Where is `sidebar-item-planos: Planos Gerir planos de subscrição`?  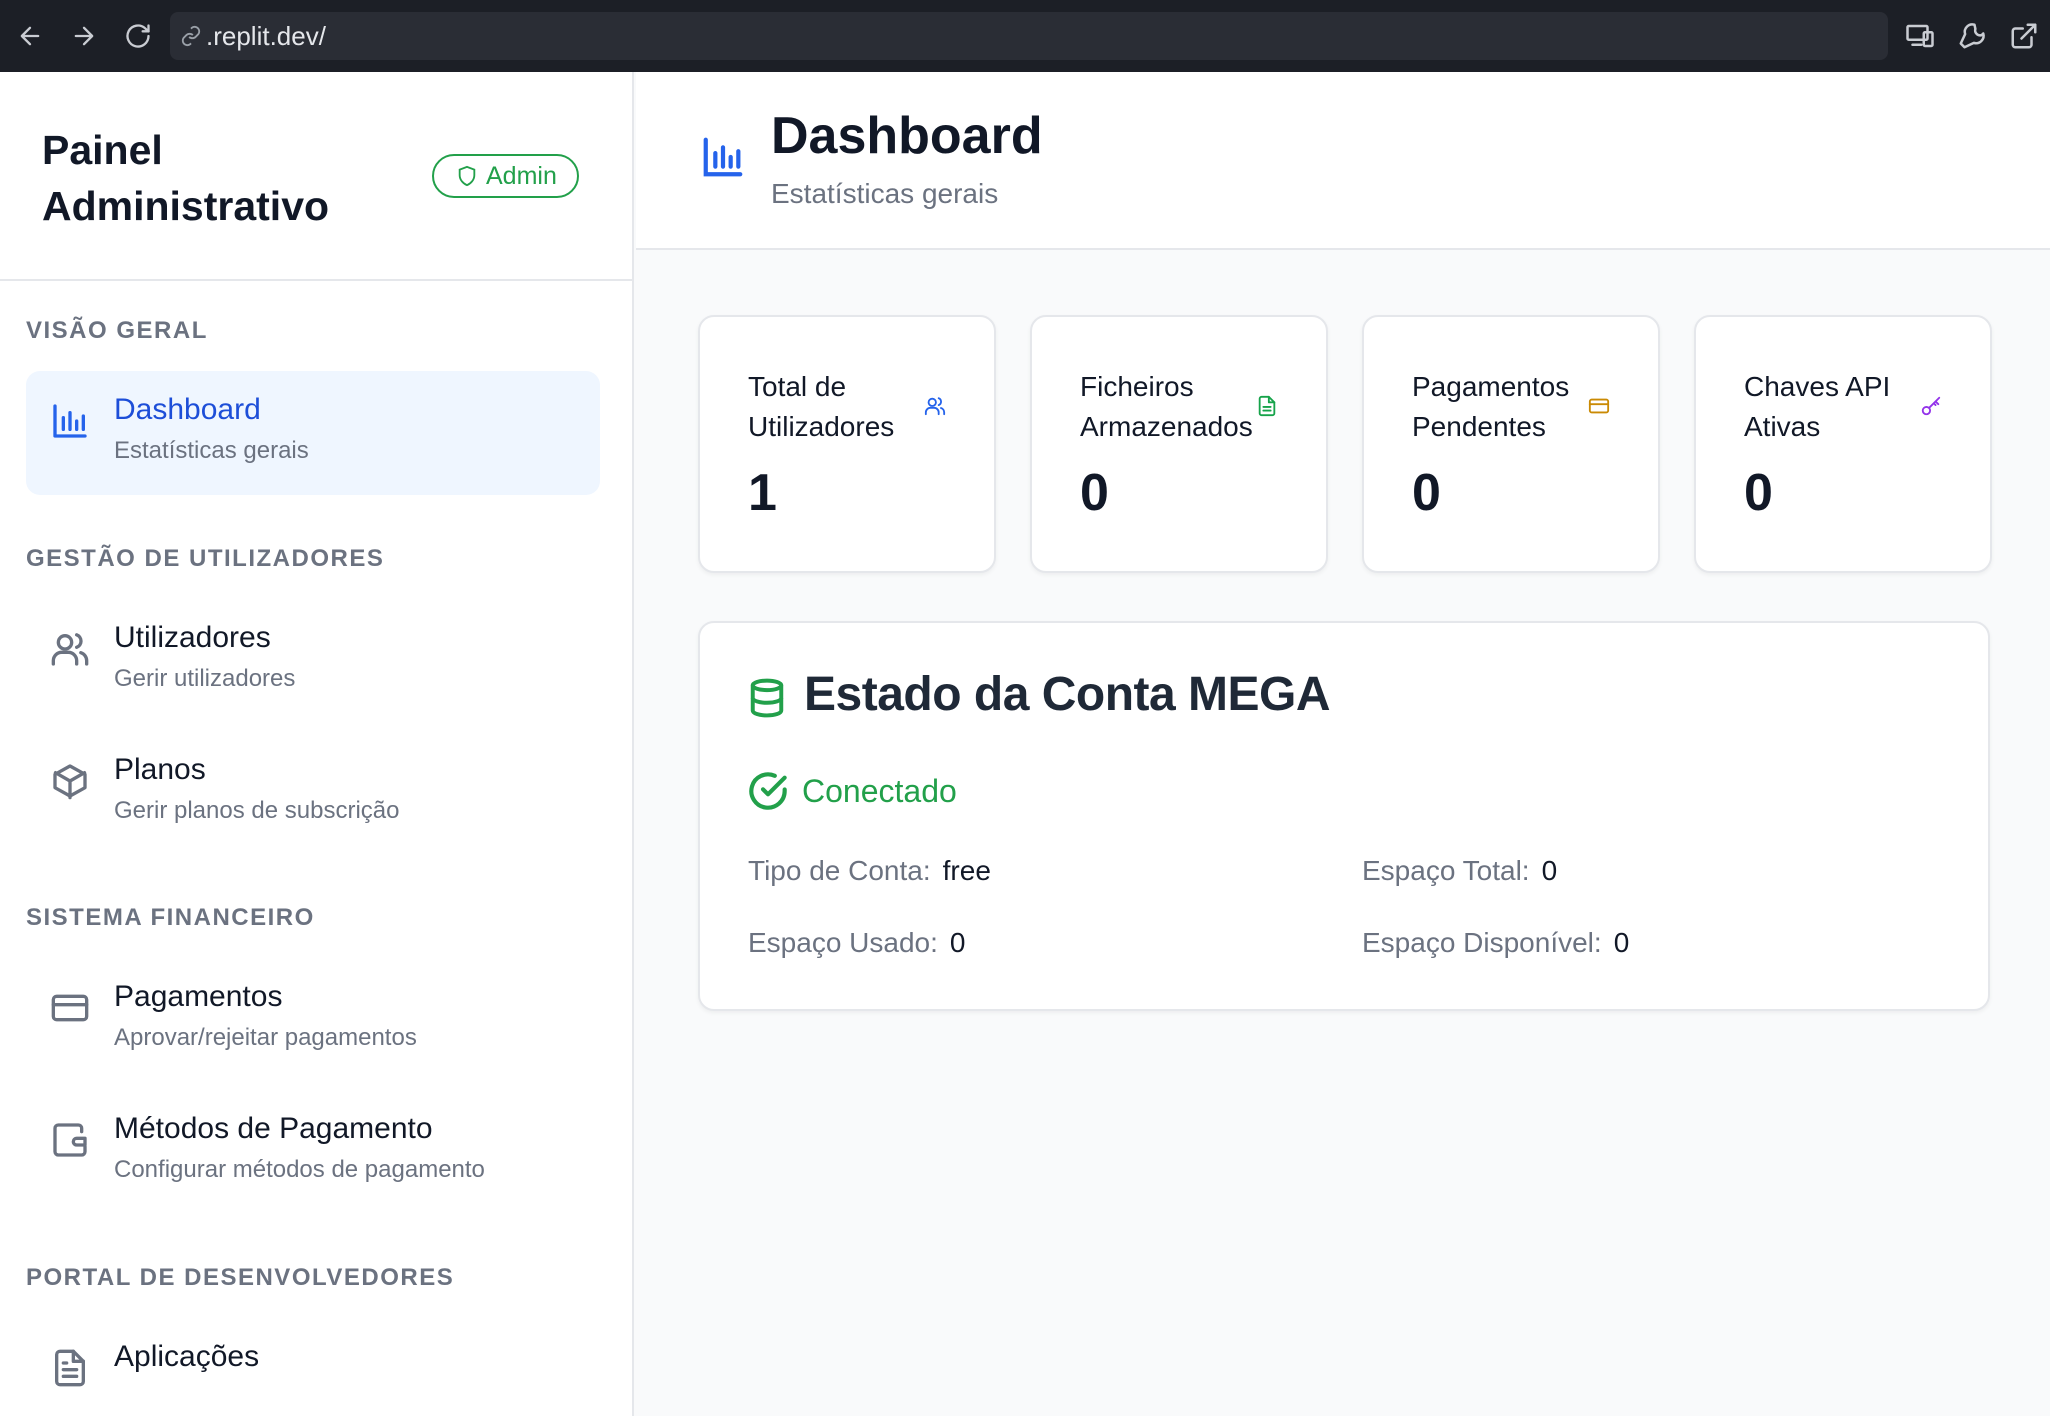
sidebar-item-planos: Planos Gerir planos de subscrição is located at coordinates (313, 793).